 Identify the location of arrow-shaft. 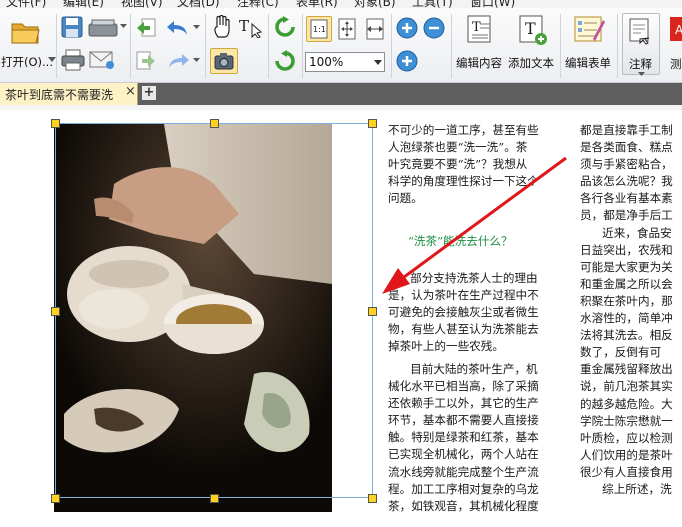
(483, 219).